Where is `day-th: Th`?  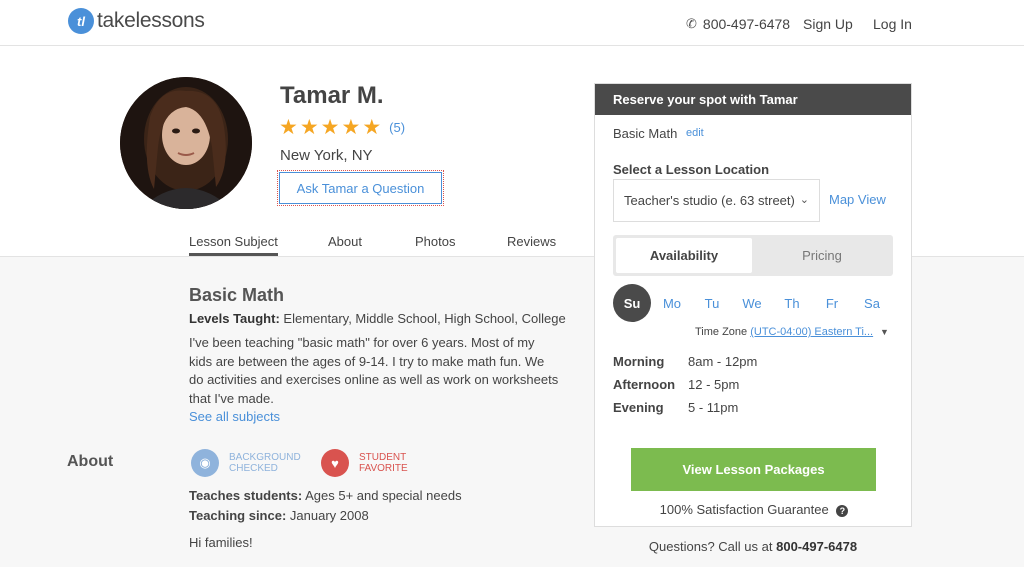
day-th: Th is located at coordinates (792, 303).